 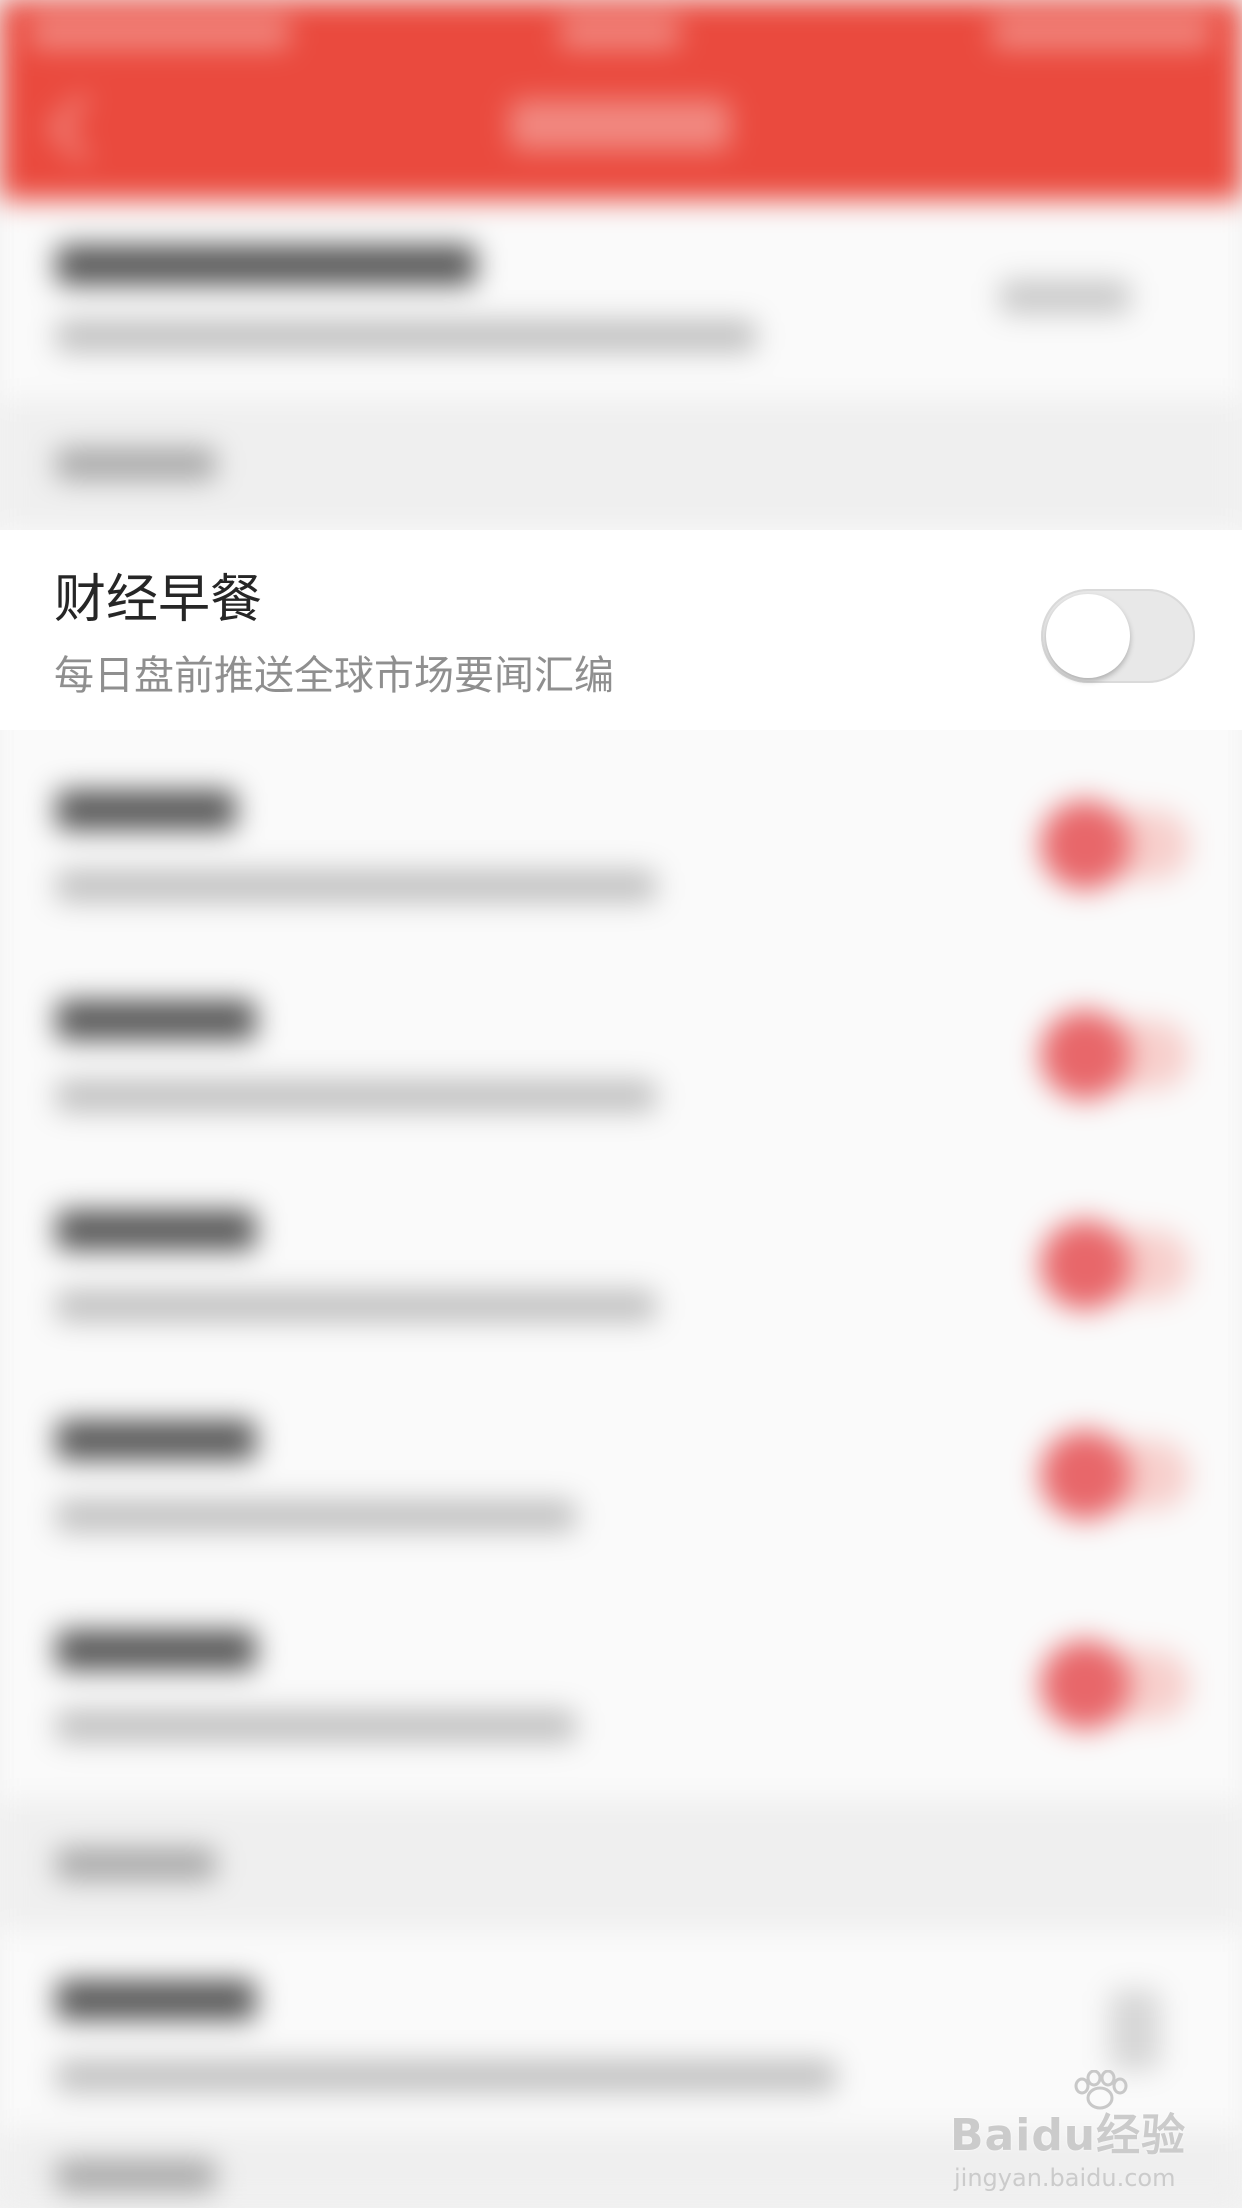 What do you see at coordinates (1065, 2178) in the screenshot?
I see `watermark-url: jingyan.baidu.com` at bounding box center [1065, 2178].